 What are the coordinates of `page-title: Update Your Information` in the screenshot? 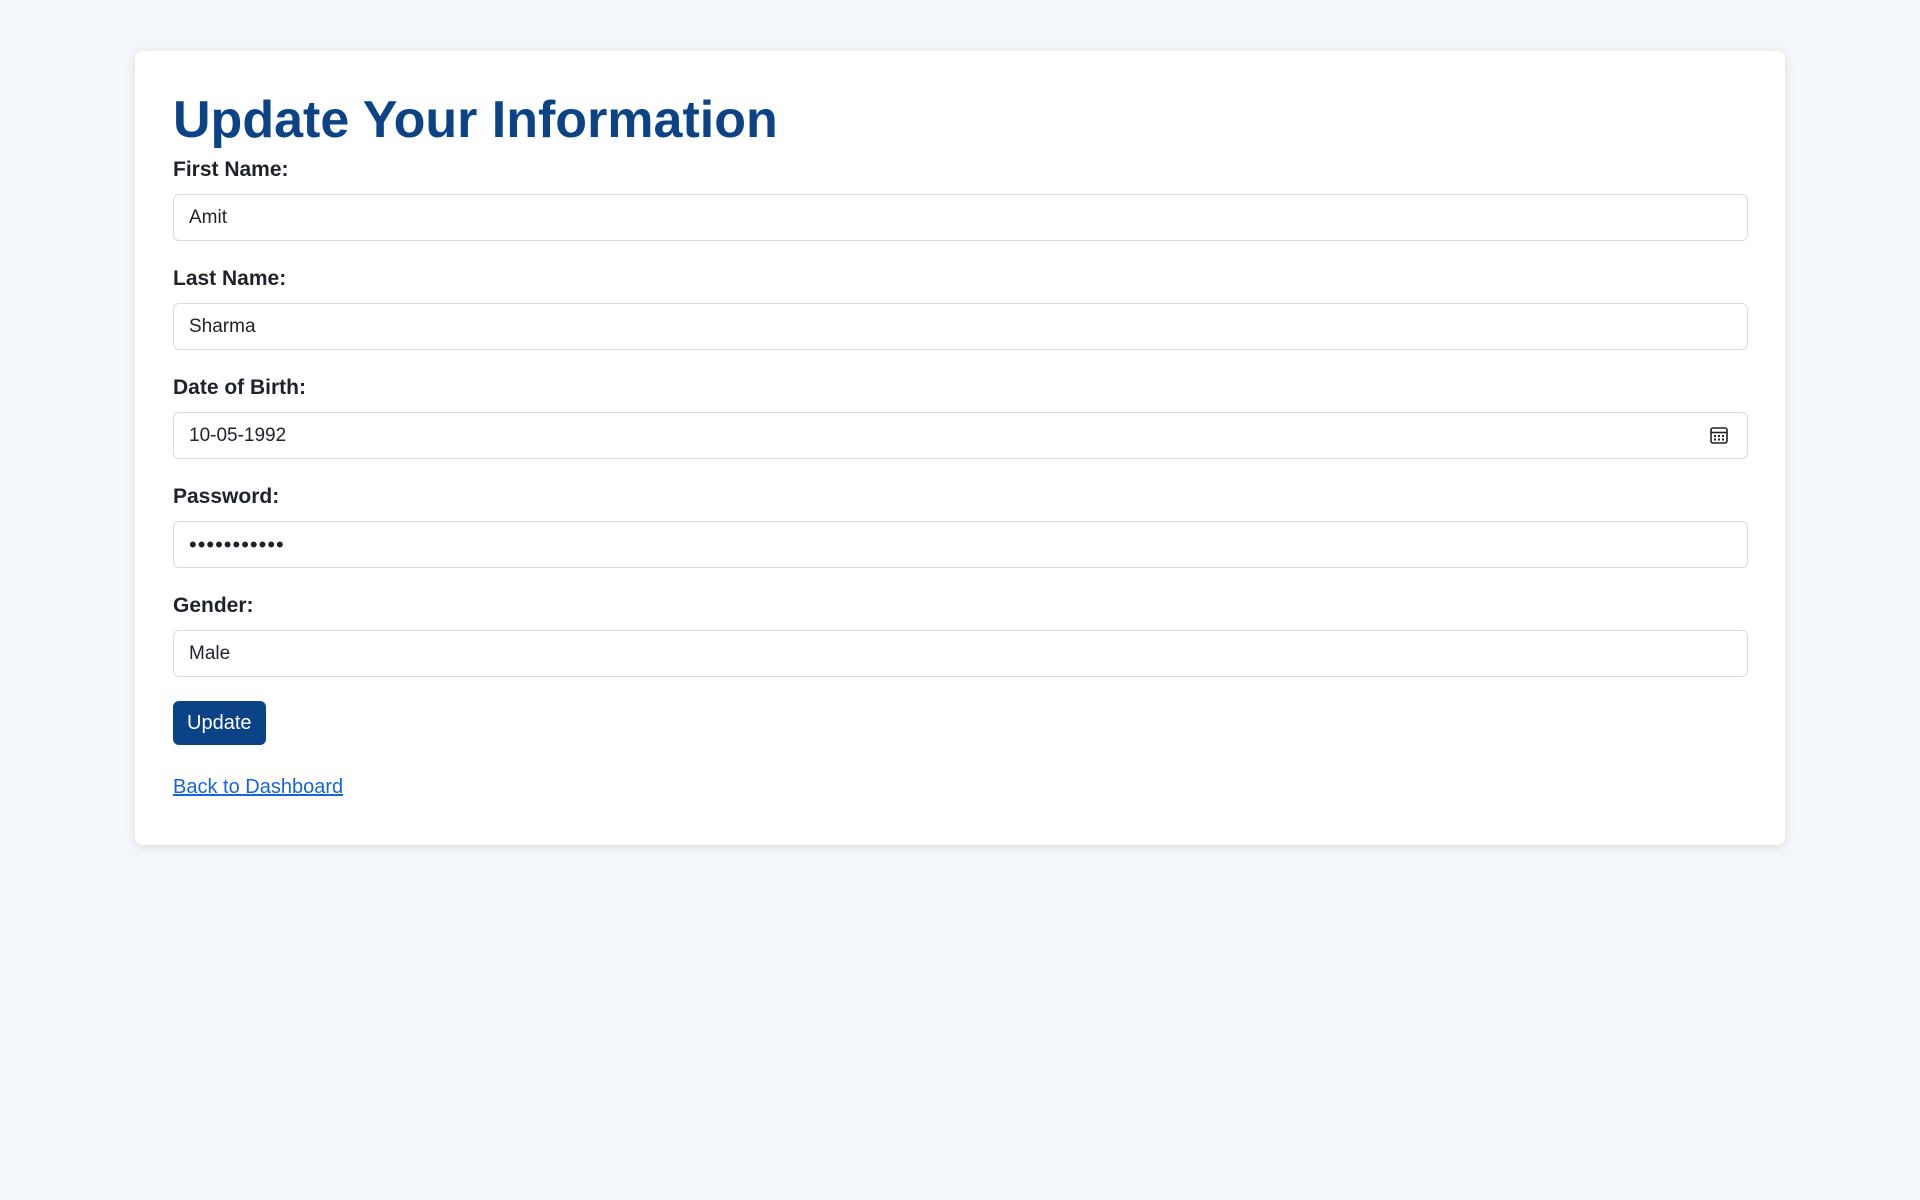 It's located at (475, 120).